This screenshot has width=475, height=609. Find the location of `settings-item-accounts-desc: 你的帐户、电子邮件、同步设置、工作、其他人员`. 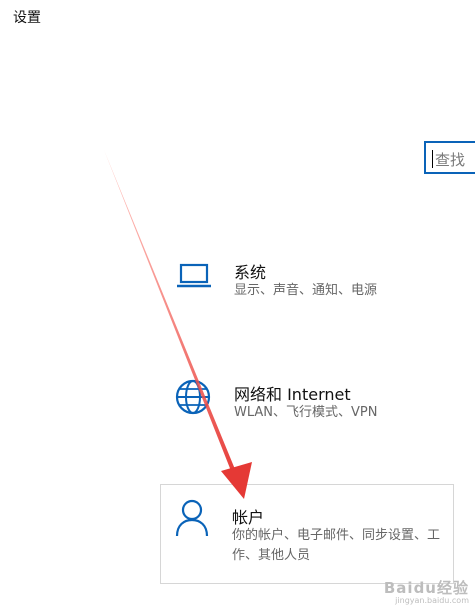

settings-item-accounts-desc: 你的帐户、电子邮件、同步设置、工作、其他人员 is located at coordinates (336, 545).